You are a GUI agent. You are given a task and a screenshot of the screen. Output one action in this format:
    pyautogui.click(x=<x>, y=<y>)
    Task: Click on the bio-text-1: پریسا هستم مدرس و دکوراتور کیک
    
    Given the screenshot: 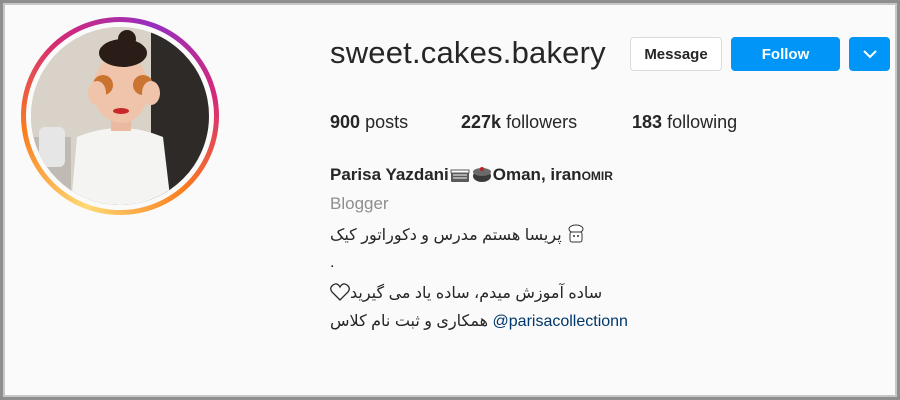 What is the action you would take?
    pyautogui.click(x=446, y=235)
    